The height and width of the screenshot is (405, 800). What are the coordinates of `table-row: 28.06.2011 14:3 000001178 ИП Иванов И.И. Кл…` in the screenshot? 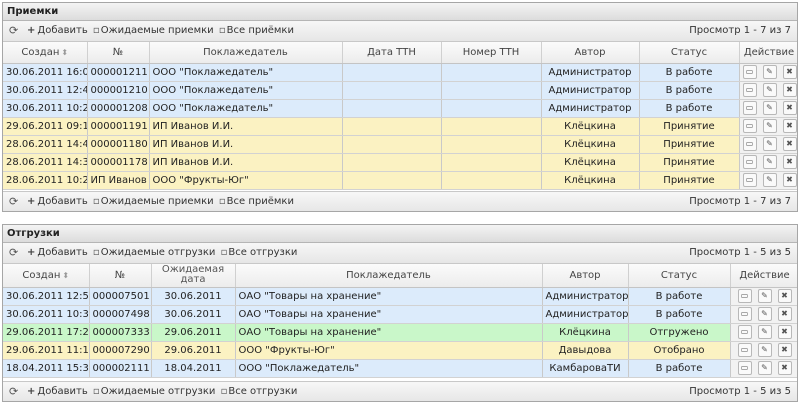 It's located at (400, 162).